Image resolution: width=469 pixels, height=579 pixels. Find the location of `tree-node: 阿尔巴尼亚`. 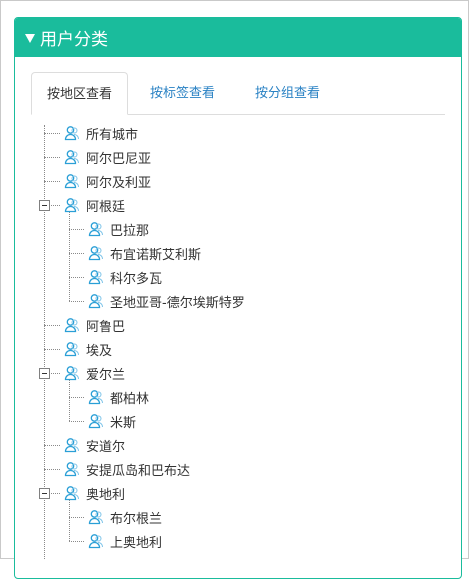

tree-node: 阿尔巴尼亚 is located at coordinates (107, 157).